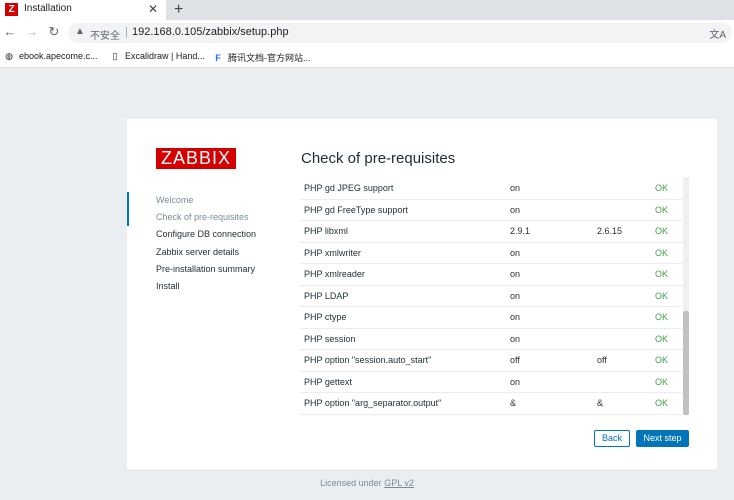 This screenshot has height=500, width=734. Describe the element at coordinates (83, 10) in the screenshot. I see `browser-tab: Z Installation ✕` at that location.